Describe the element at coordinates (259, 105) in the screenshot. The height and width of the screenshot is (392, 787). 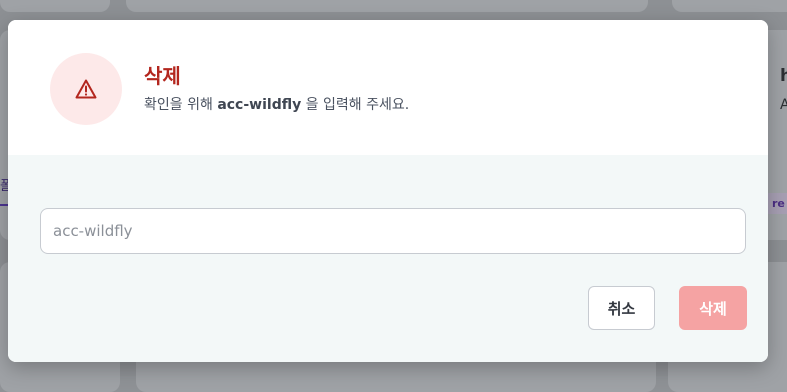
I see `description-target-name: acc-wildfly` at that location.